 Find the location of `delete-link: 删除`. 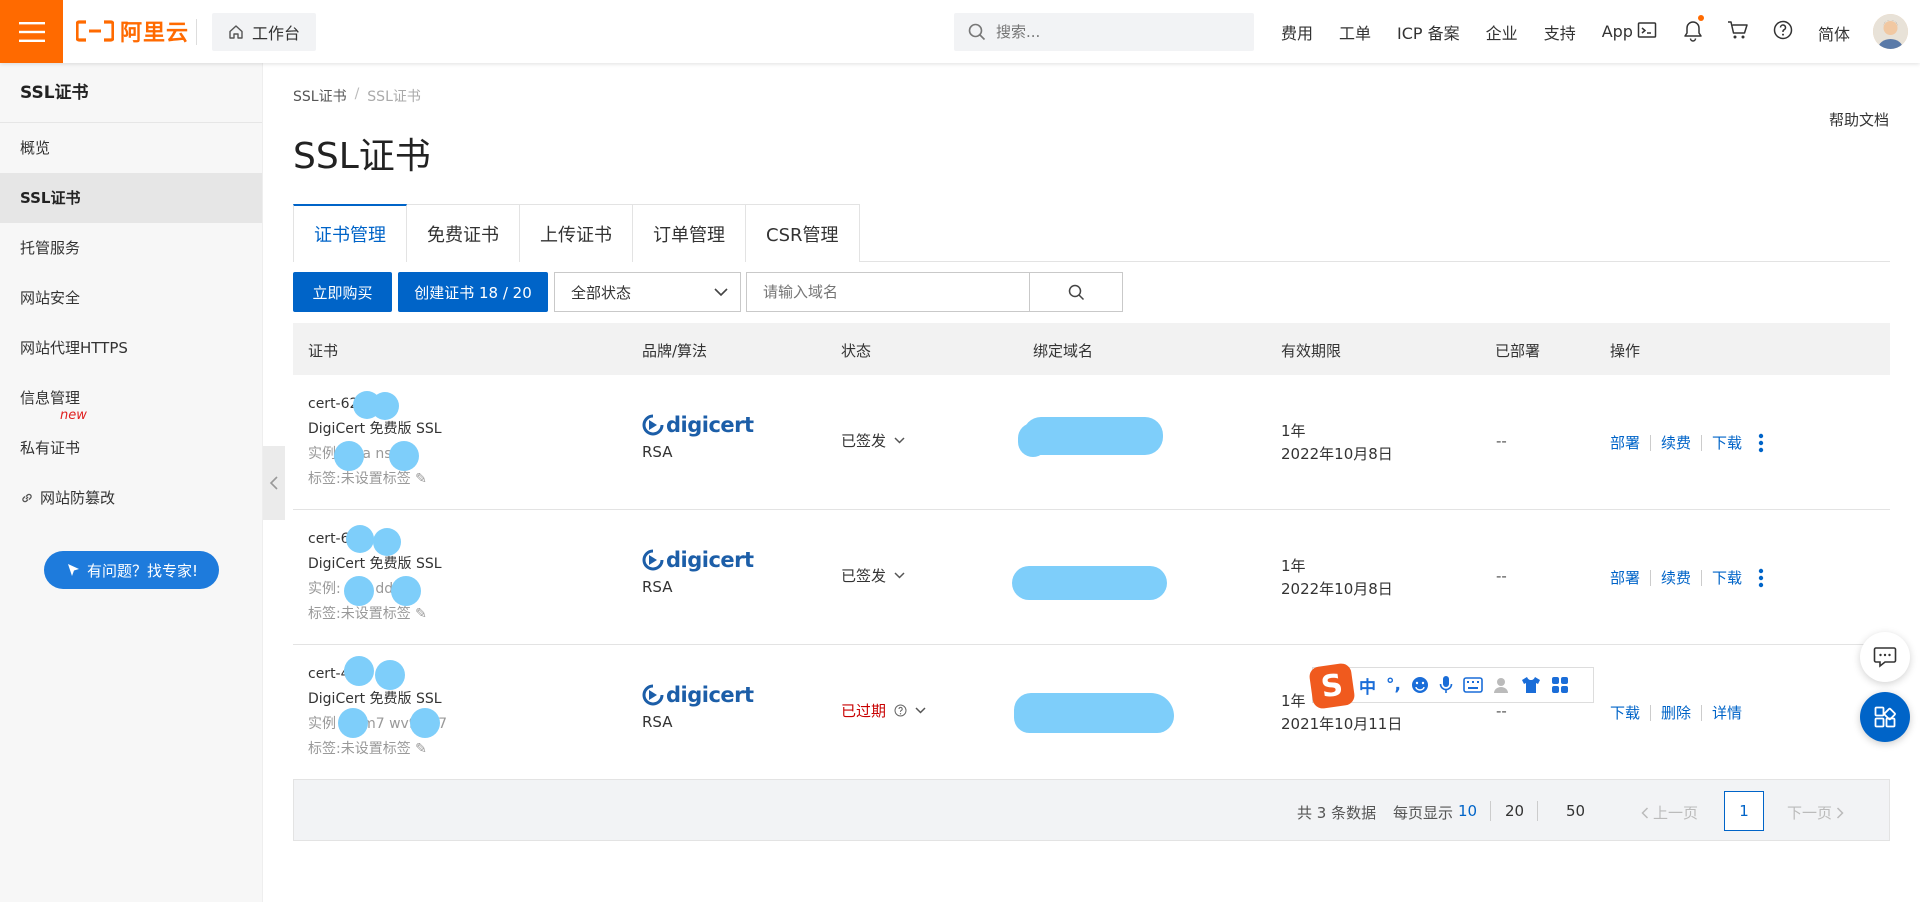

delete-link: 删除 is located at coordinates (1676, 712).